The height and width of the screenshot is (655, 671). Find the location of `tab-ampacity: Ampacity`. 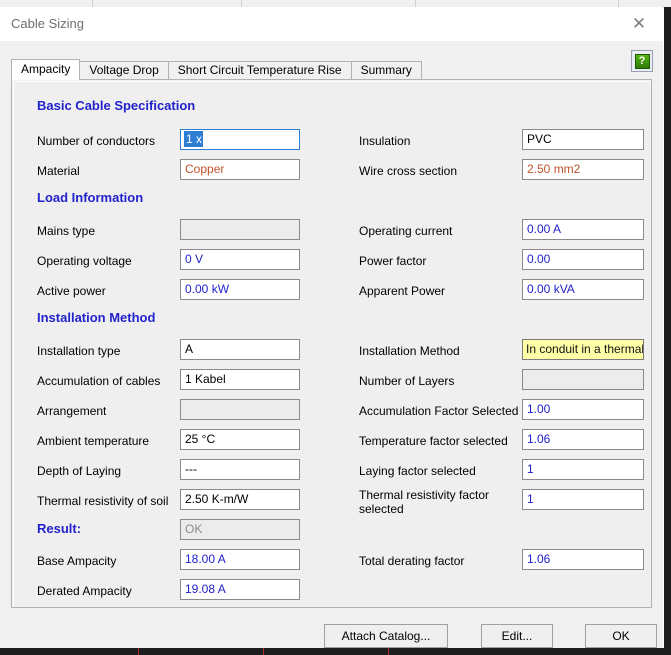

tab-ampacity: Ampacity is located at coordinates (46, 69).